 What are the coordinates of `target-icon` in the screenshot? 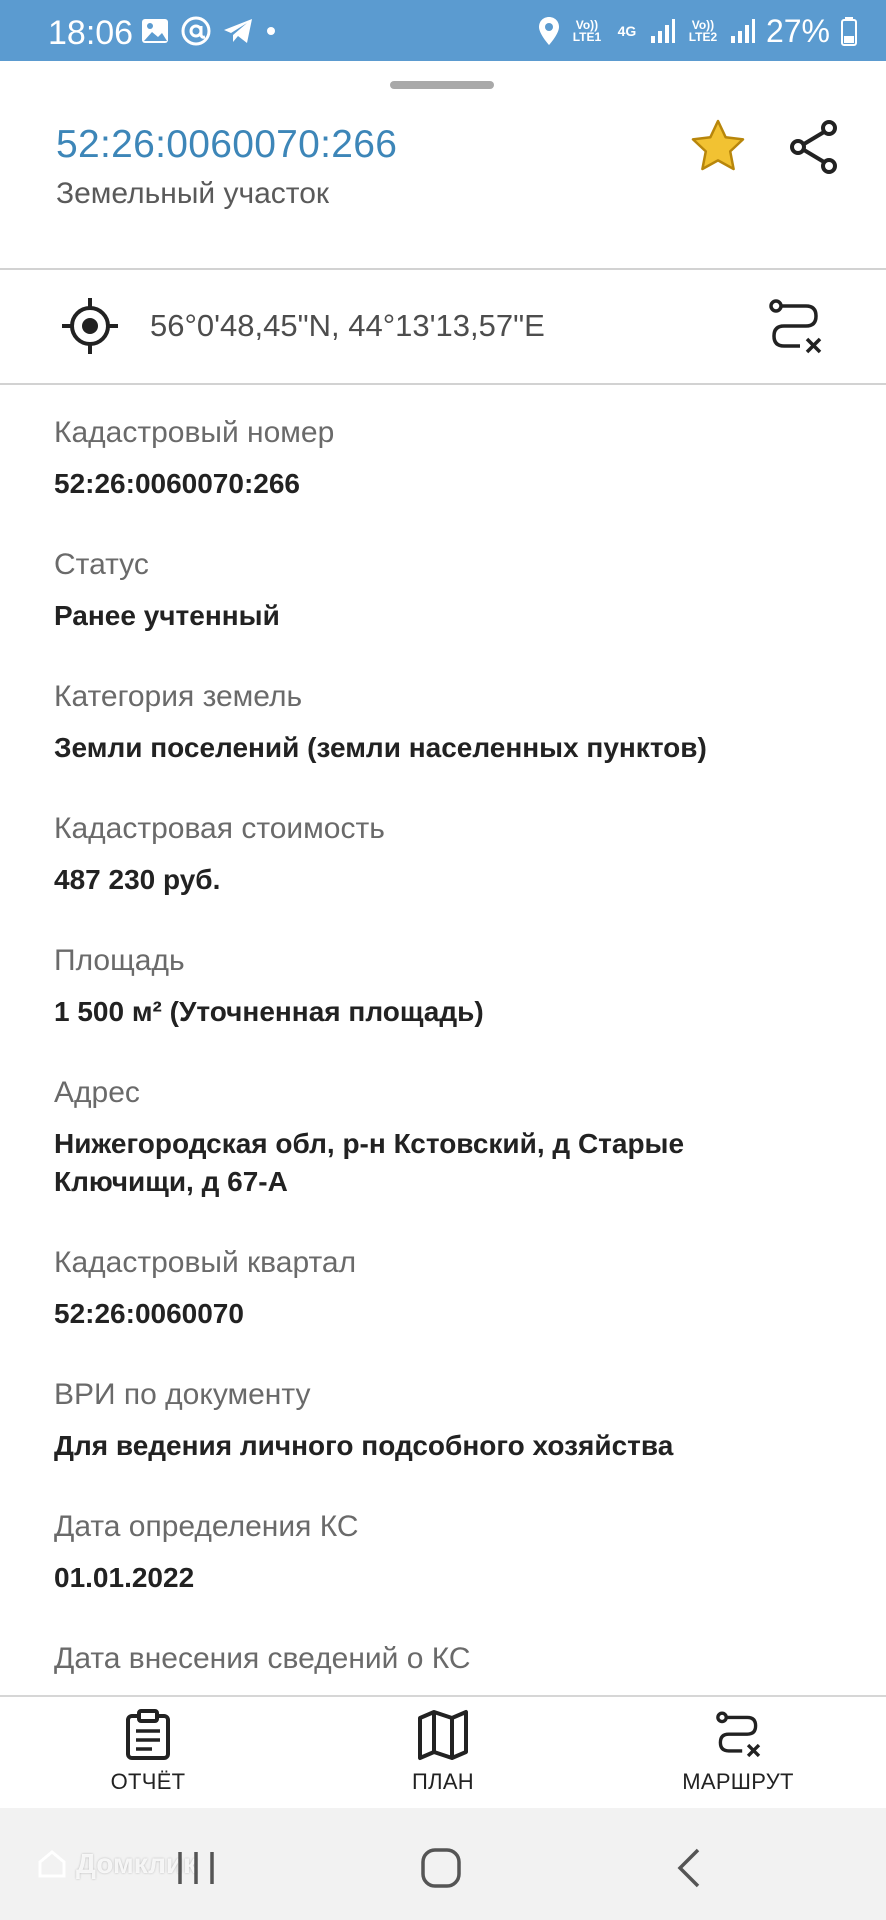 It's located at (90, 326).